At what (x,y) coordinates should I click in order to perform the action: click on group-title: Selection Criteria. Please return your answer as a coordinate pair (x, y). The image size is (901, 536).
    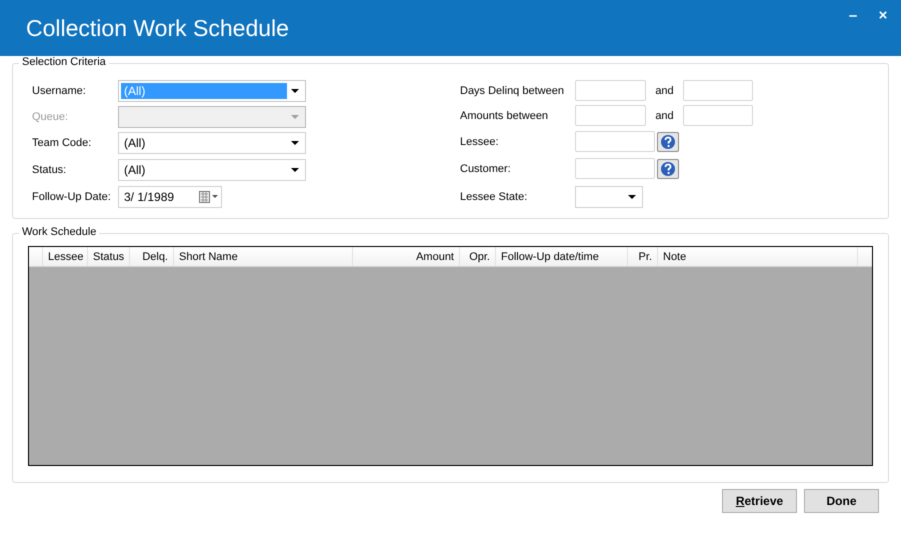
    Looking at the image, I should click on (64, 62).